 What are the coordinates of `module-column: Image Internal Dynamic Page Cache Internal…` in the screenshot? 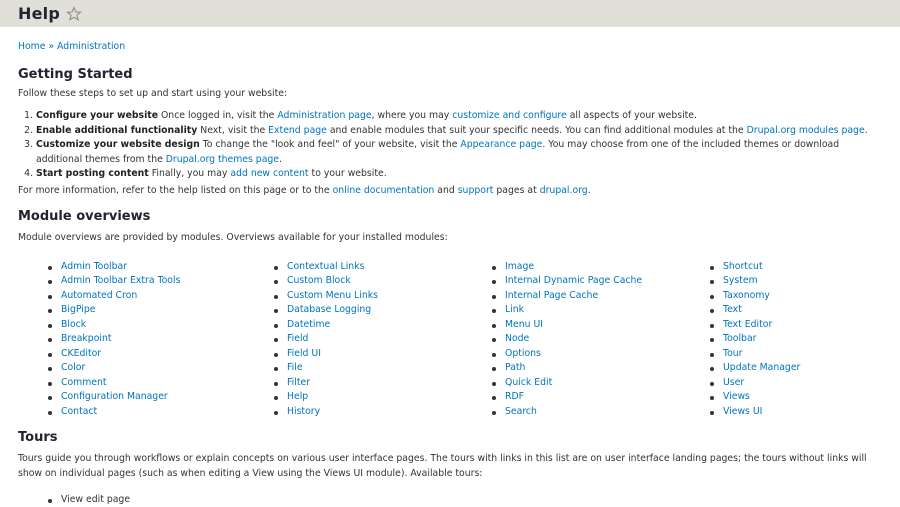 It's located at (601, 340).